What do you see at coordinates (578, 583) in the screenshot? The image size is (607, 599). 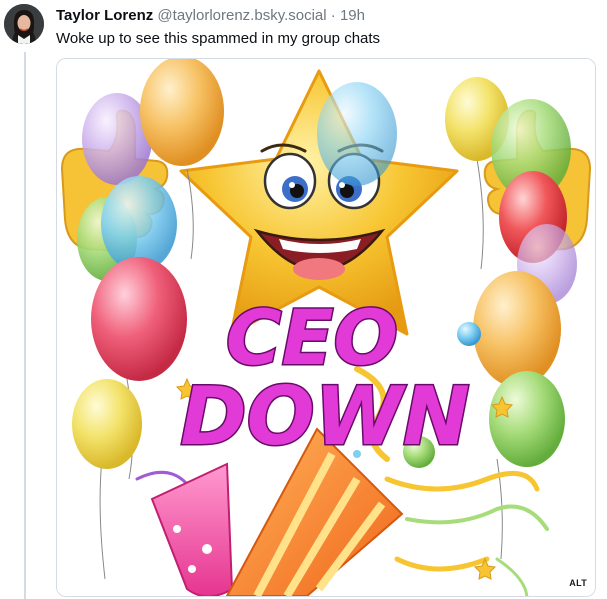 I see `alt-text-badge: ALT` at bounding box center [578, 583].